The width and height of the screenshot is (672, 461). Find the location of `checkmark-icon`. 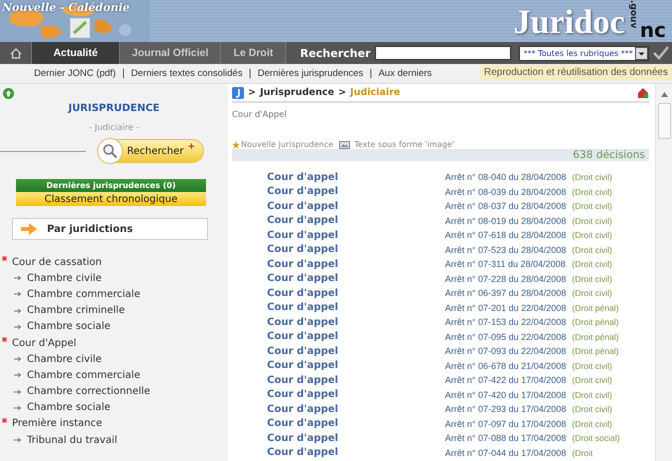

checkmark-icon is located at coordinates (660, 53).